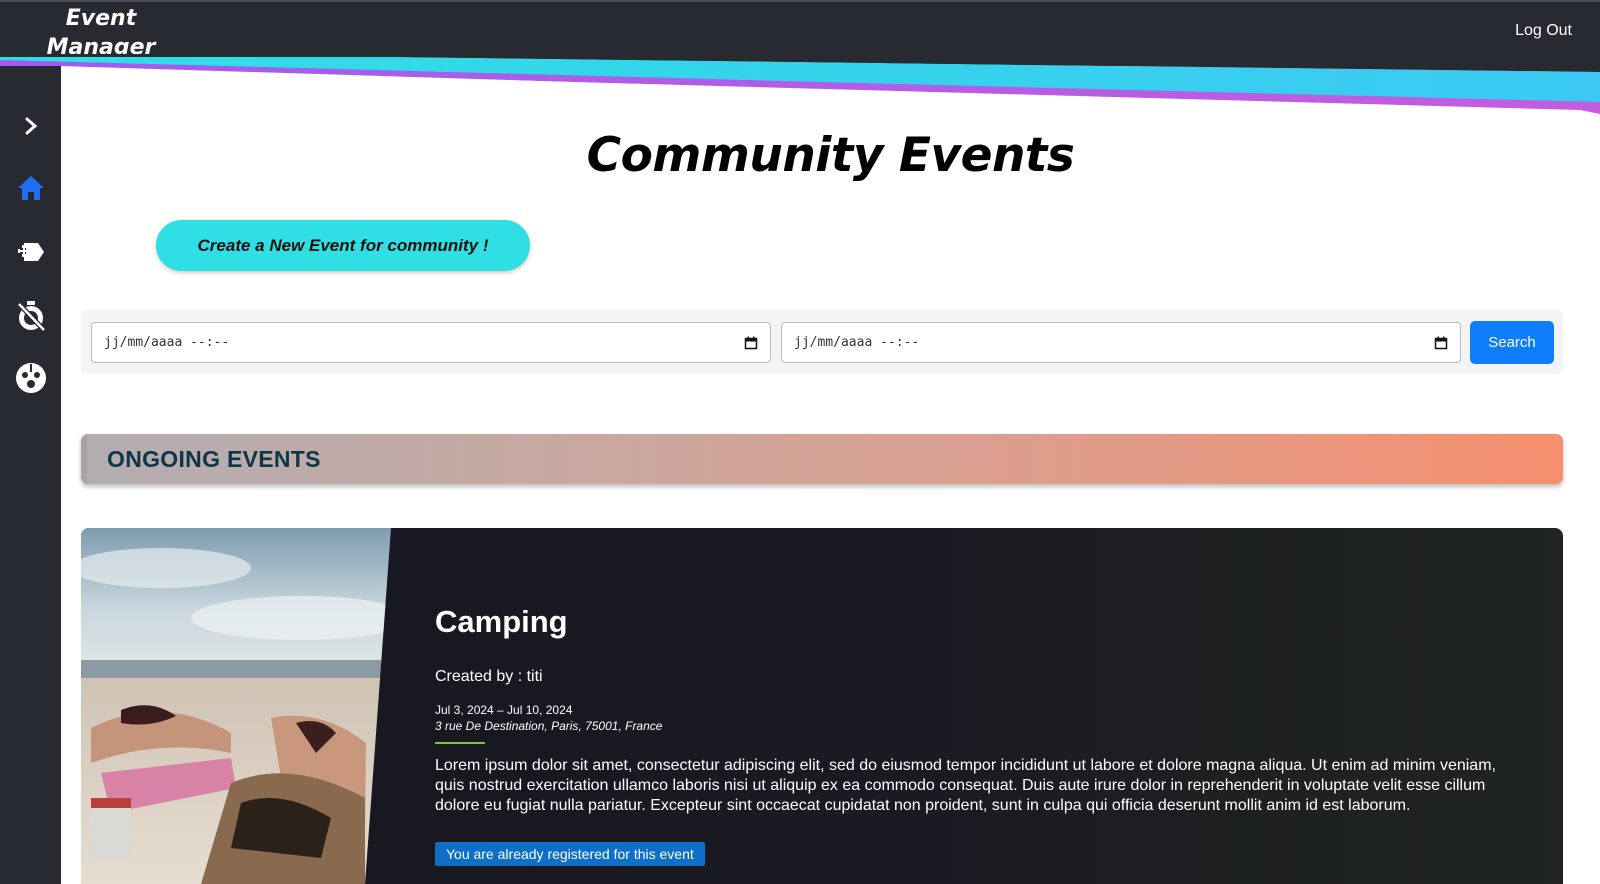 The height and width of the screenshot is (884, 1600). I want to click on end-date-input: jj/mm/aaaa --:--, so click(1121, 342).